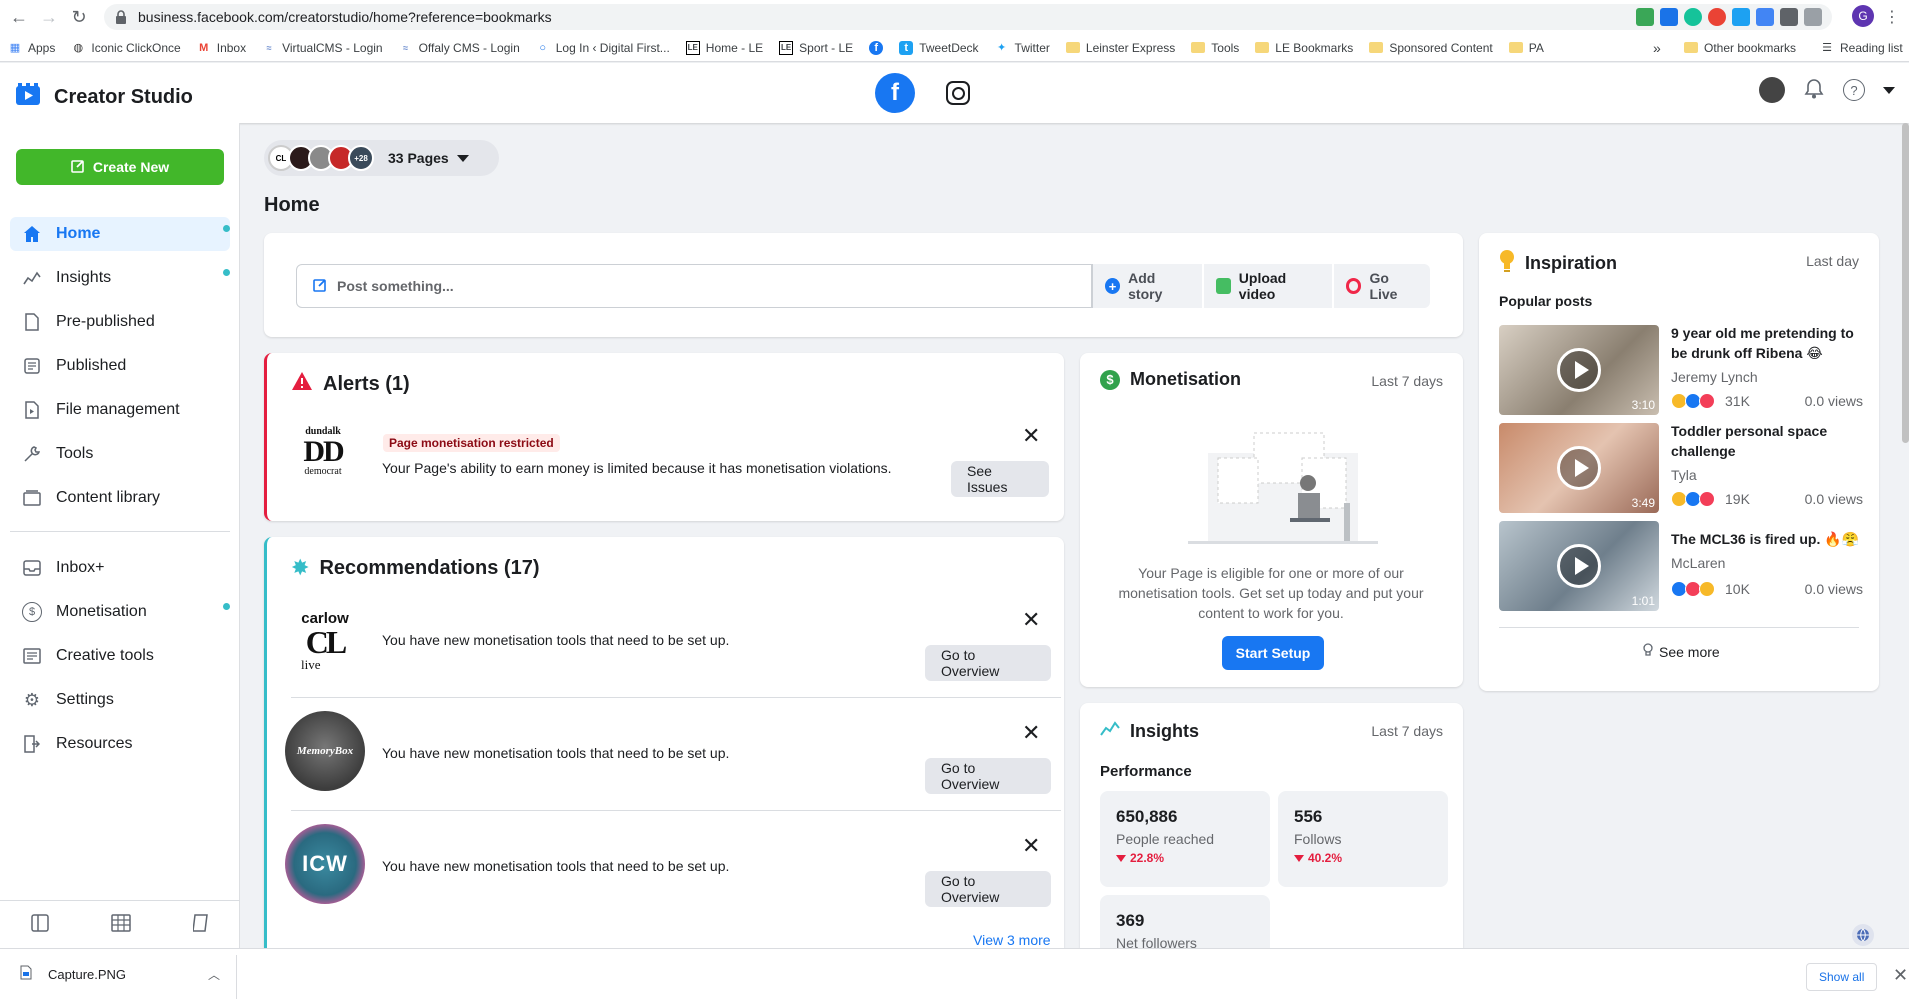 The height and width of the screenshot is (1004, 1909). I want to click on bookmark-apps: ▦ Apps, so click(31, 48).